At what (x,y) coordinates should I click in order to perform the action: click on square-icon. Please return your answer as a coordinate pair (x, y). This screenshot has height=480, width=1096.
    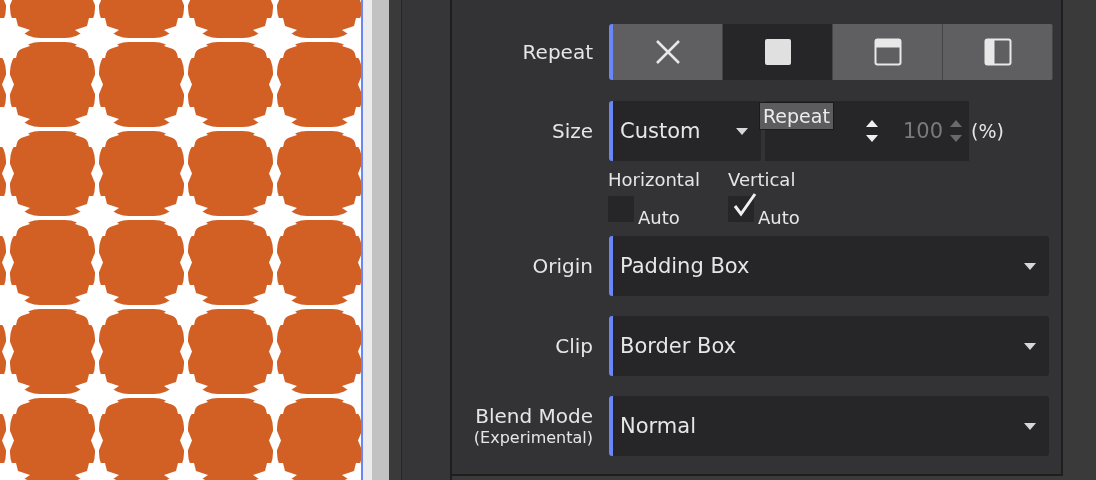
    Looking at the image, I should click on (777, 52).